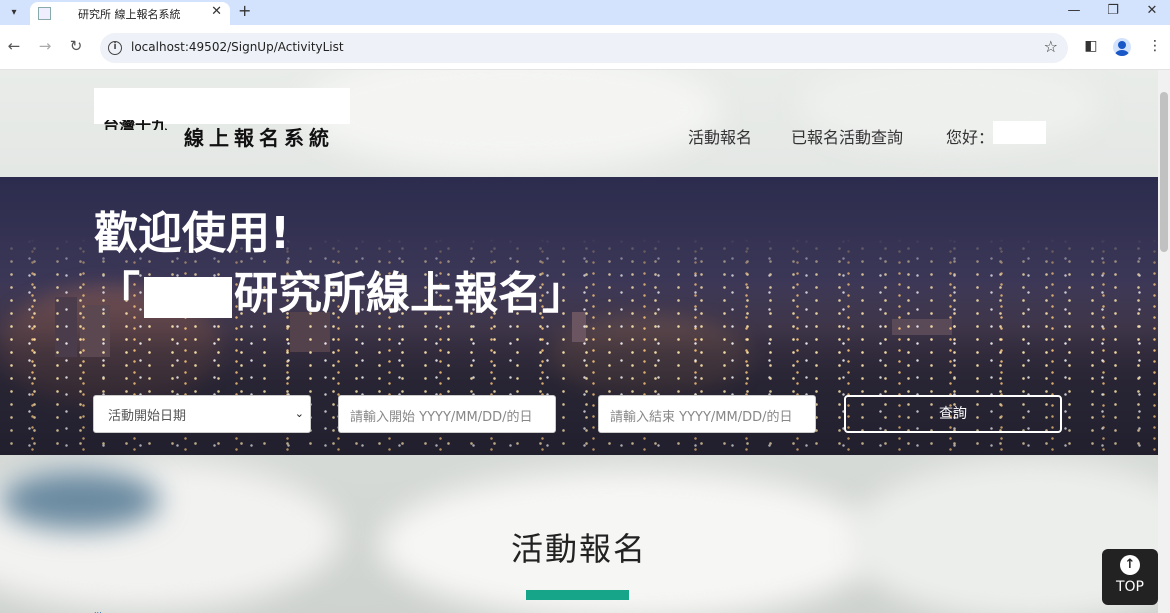 This screenshot has height=613, width=1170. What do you see at coordinates (14, 12) in the screenshot?
I see `tab-search-button: ▾` at bounding box center [14, 12].